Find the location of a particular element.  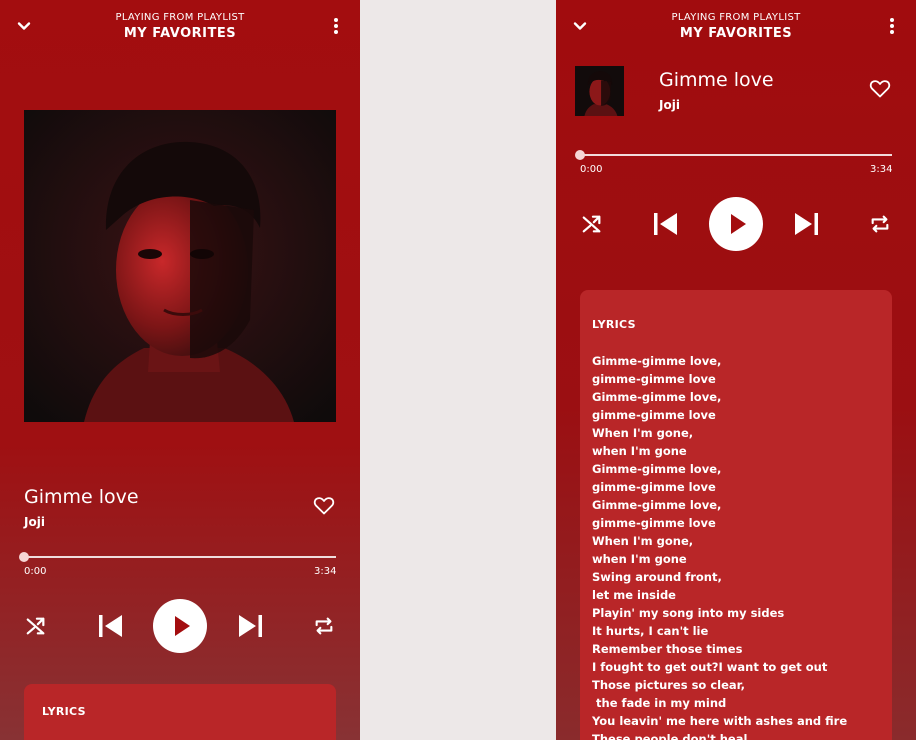

lyric-line: the fade in my mind is located at coordinates (659, 703).